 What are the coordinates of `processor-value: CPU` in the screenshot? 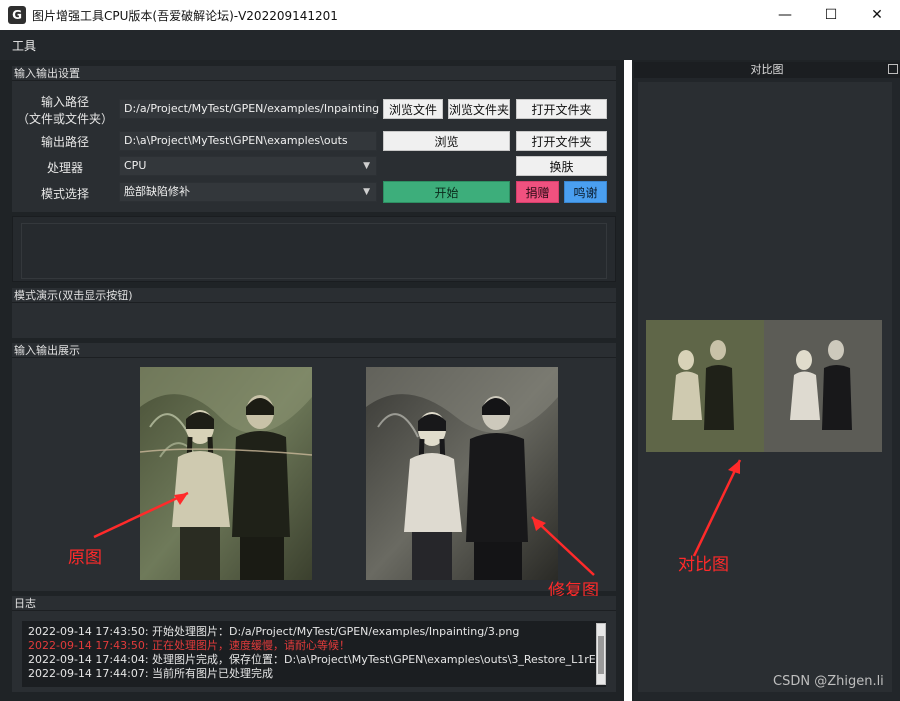 It's located at (135, 165).